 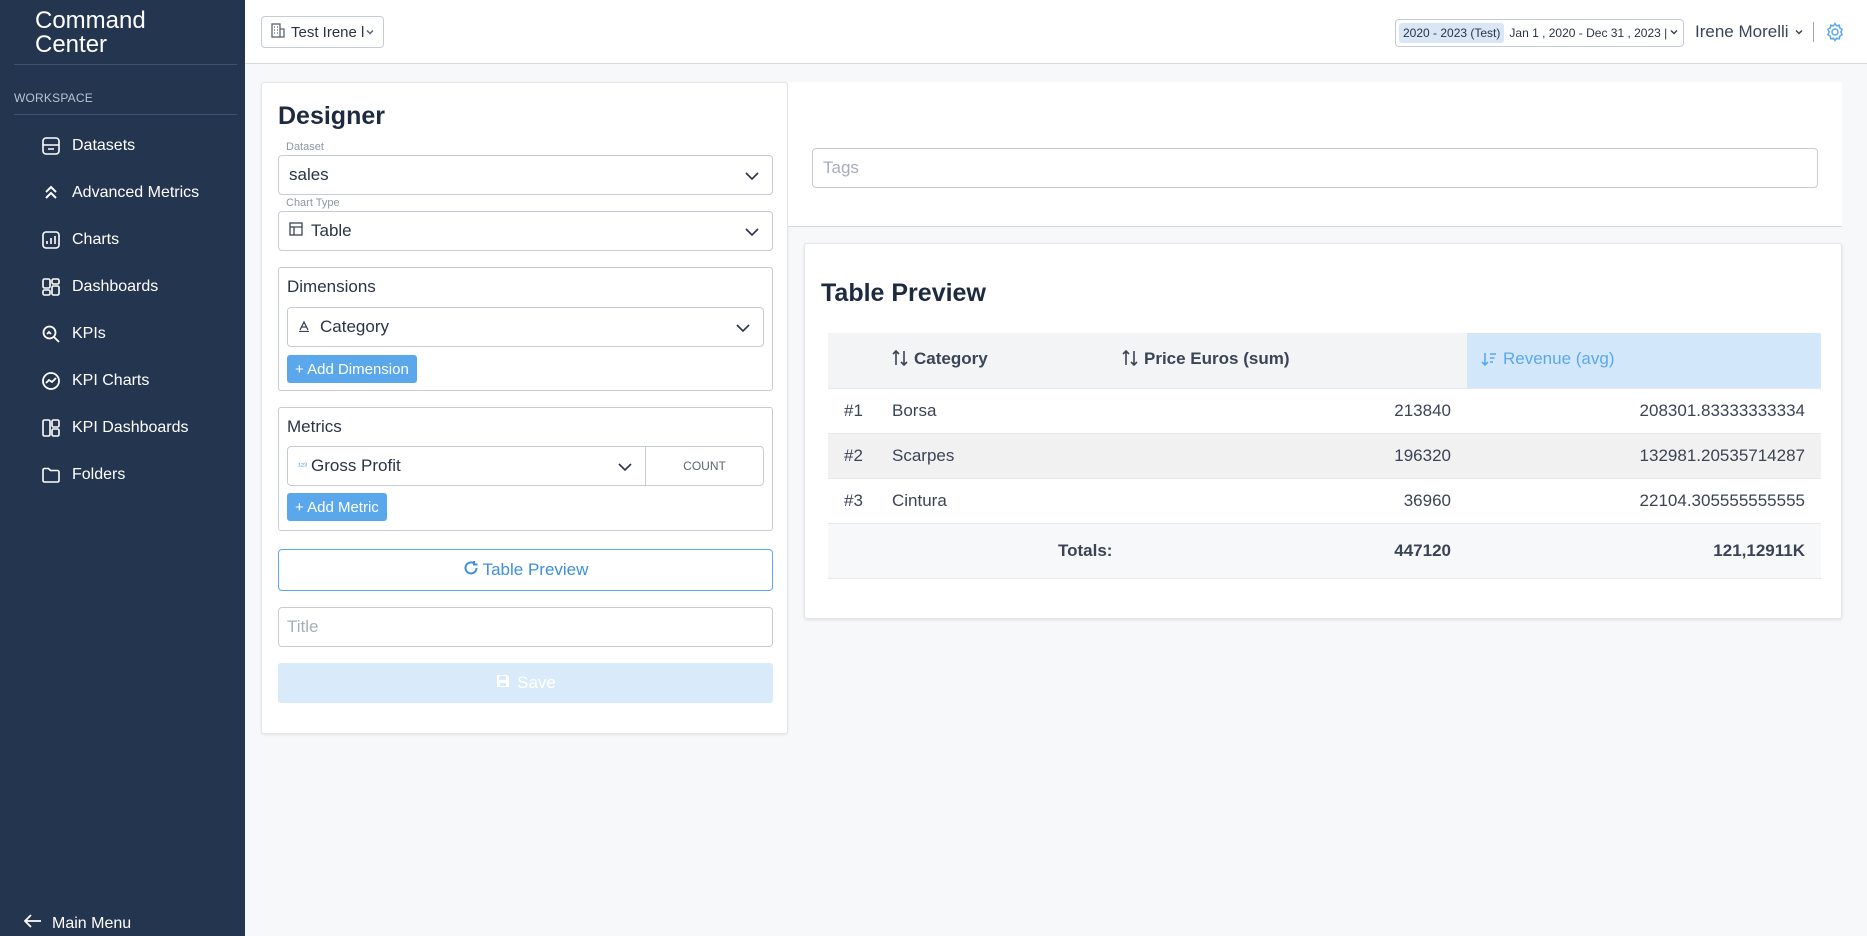 What do you see at coordinates (352, 369) in the screenshot?
I see `add-dimension-button: + Add Dimension` at bounding box center [352, 369].